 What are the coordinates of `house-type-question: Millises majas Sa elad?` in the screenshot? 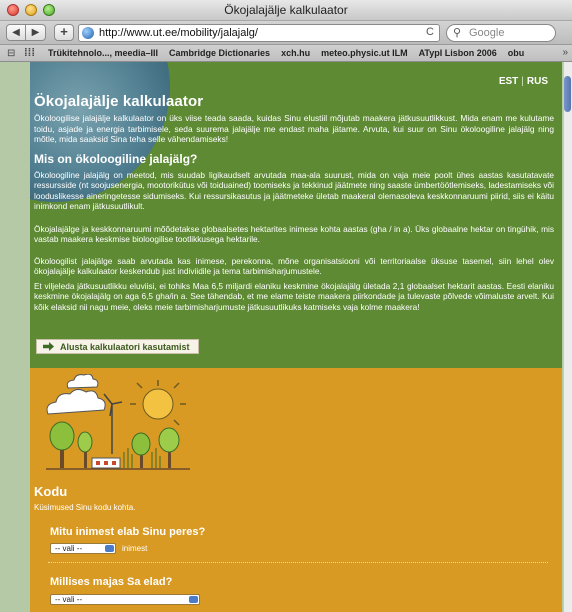 It's located at (111, 582).